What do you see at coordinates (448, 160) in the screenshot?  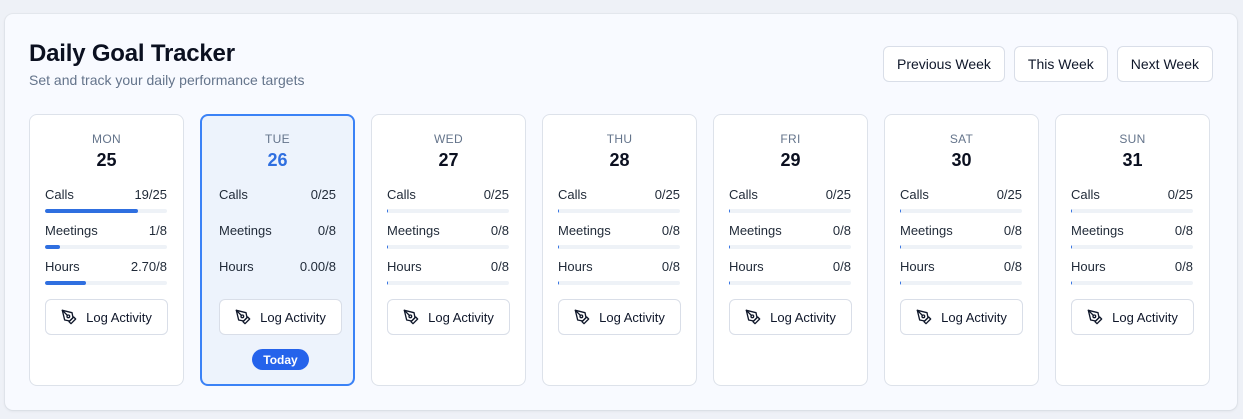 I see `day-date: 27` at bounding box center [448, 160].